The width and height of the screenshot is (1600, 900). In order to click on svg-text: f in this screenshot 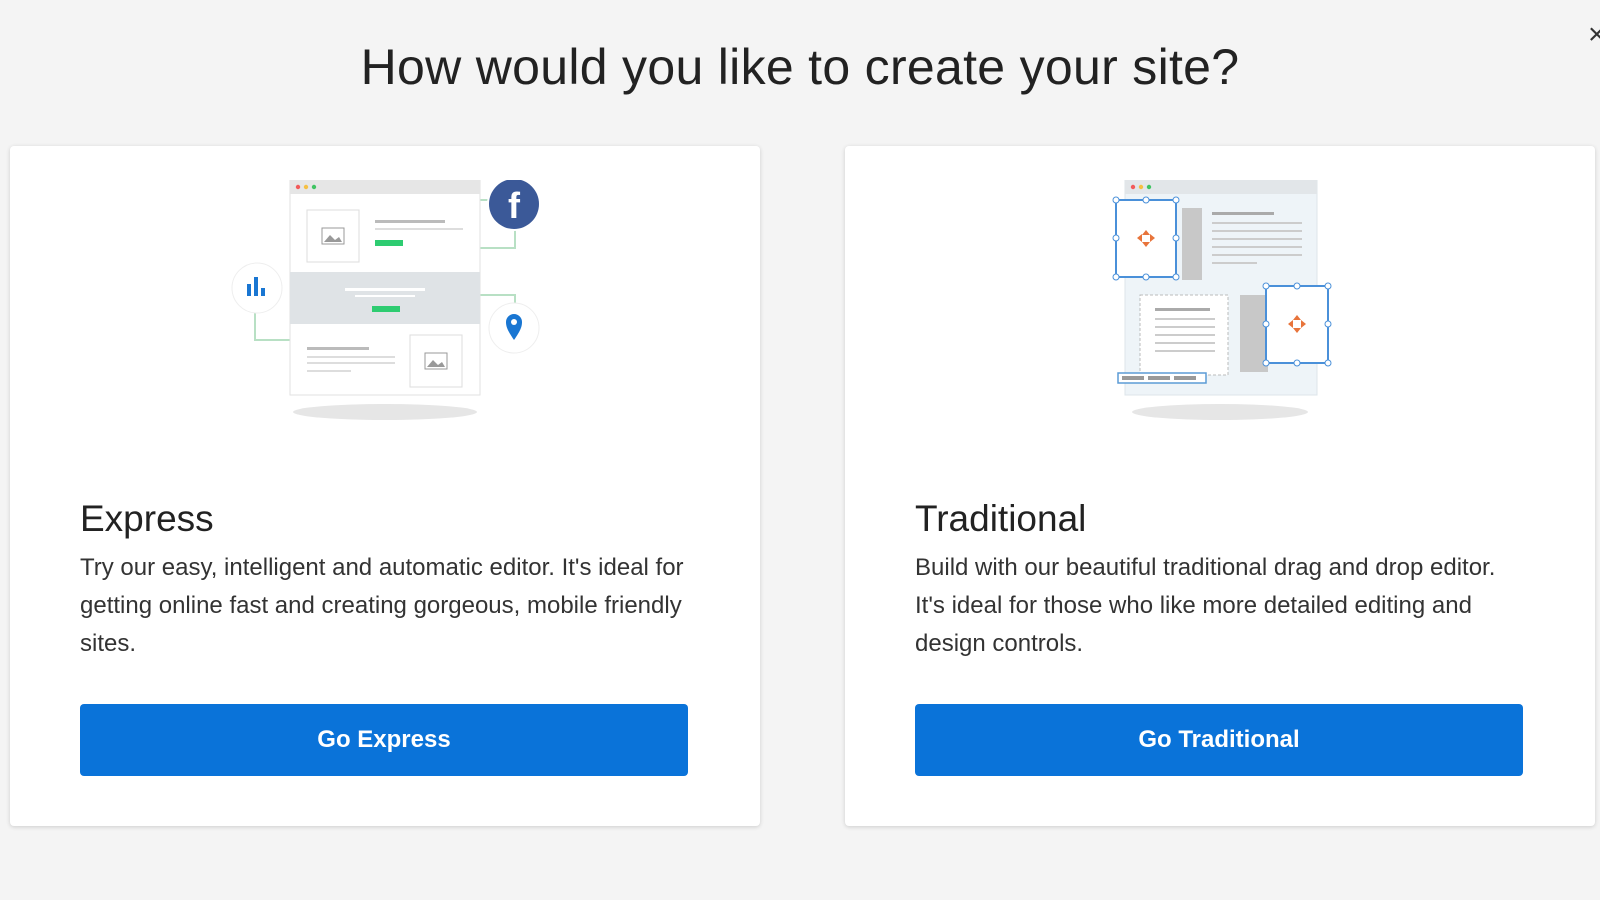, I will do `click(514, 205)`.